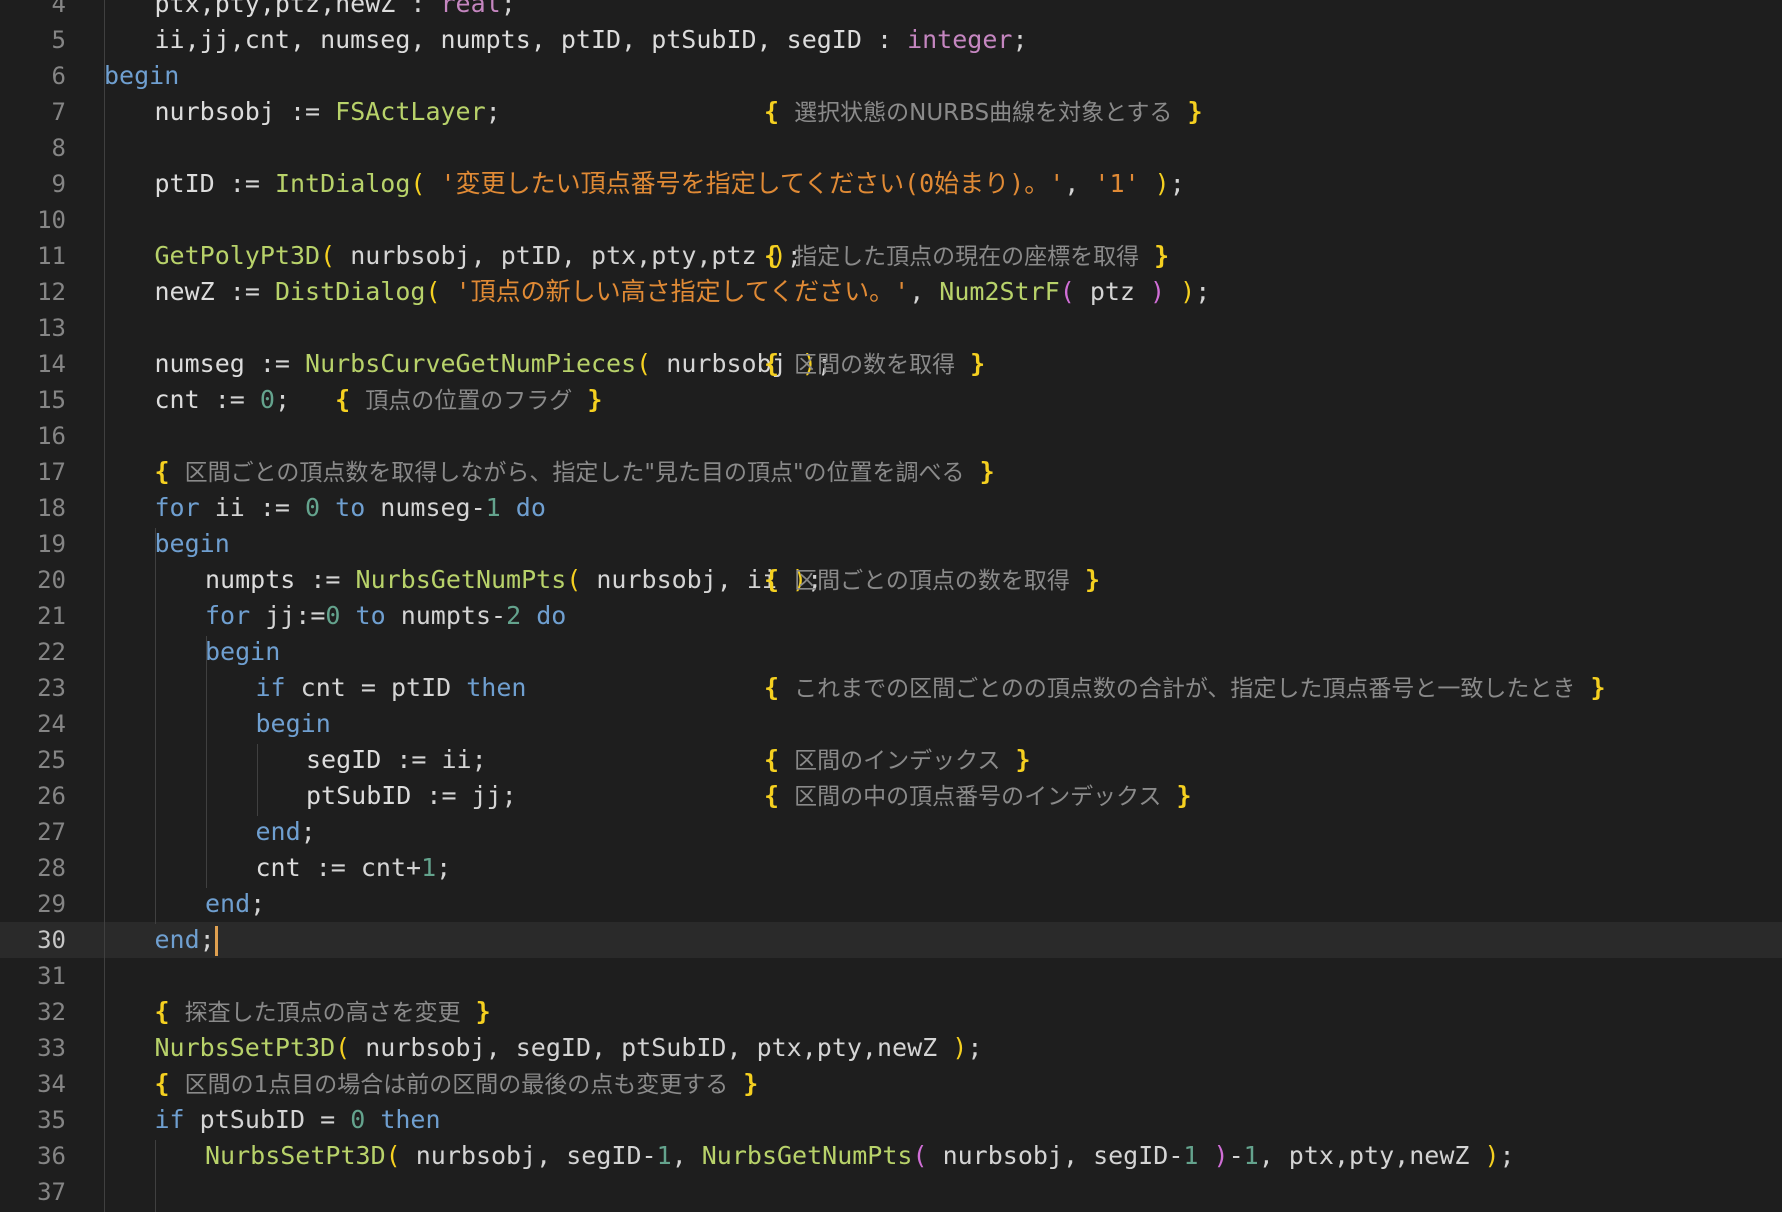 This screenshot has height=1212, width=1782. I want to click on code-line: 26 ptSubID := jj; { 区間の中の頂点番号のインデックス }, so click(891, 796).